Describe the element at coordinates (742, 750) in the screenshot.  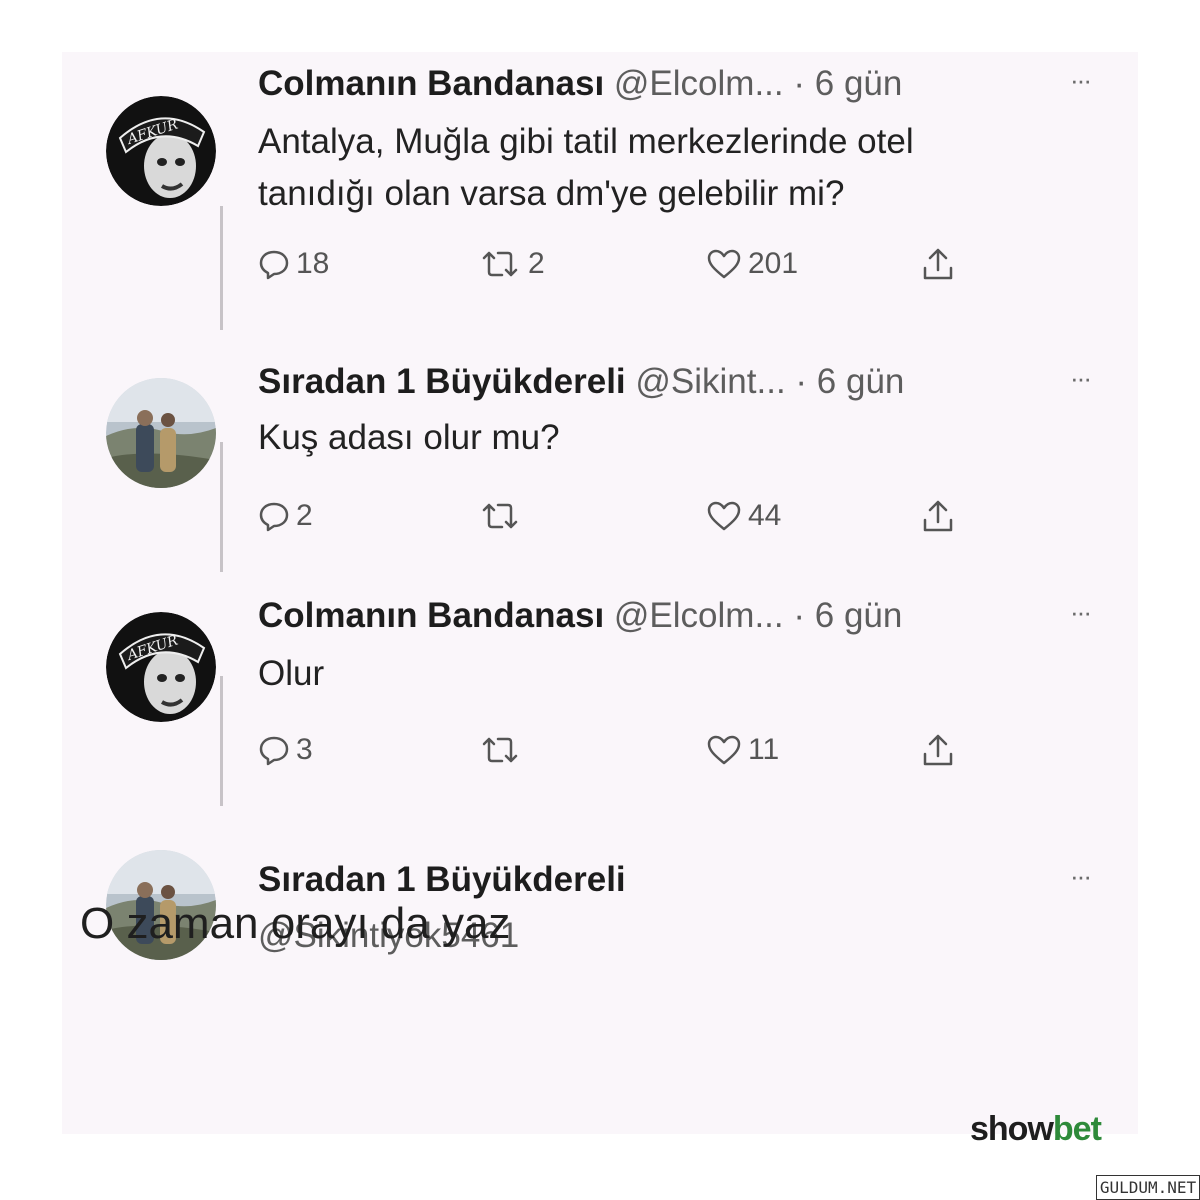
I see `like-button: 11` at that location.